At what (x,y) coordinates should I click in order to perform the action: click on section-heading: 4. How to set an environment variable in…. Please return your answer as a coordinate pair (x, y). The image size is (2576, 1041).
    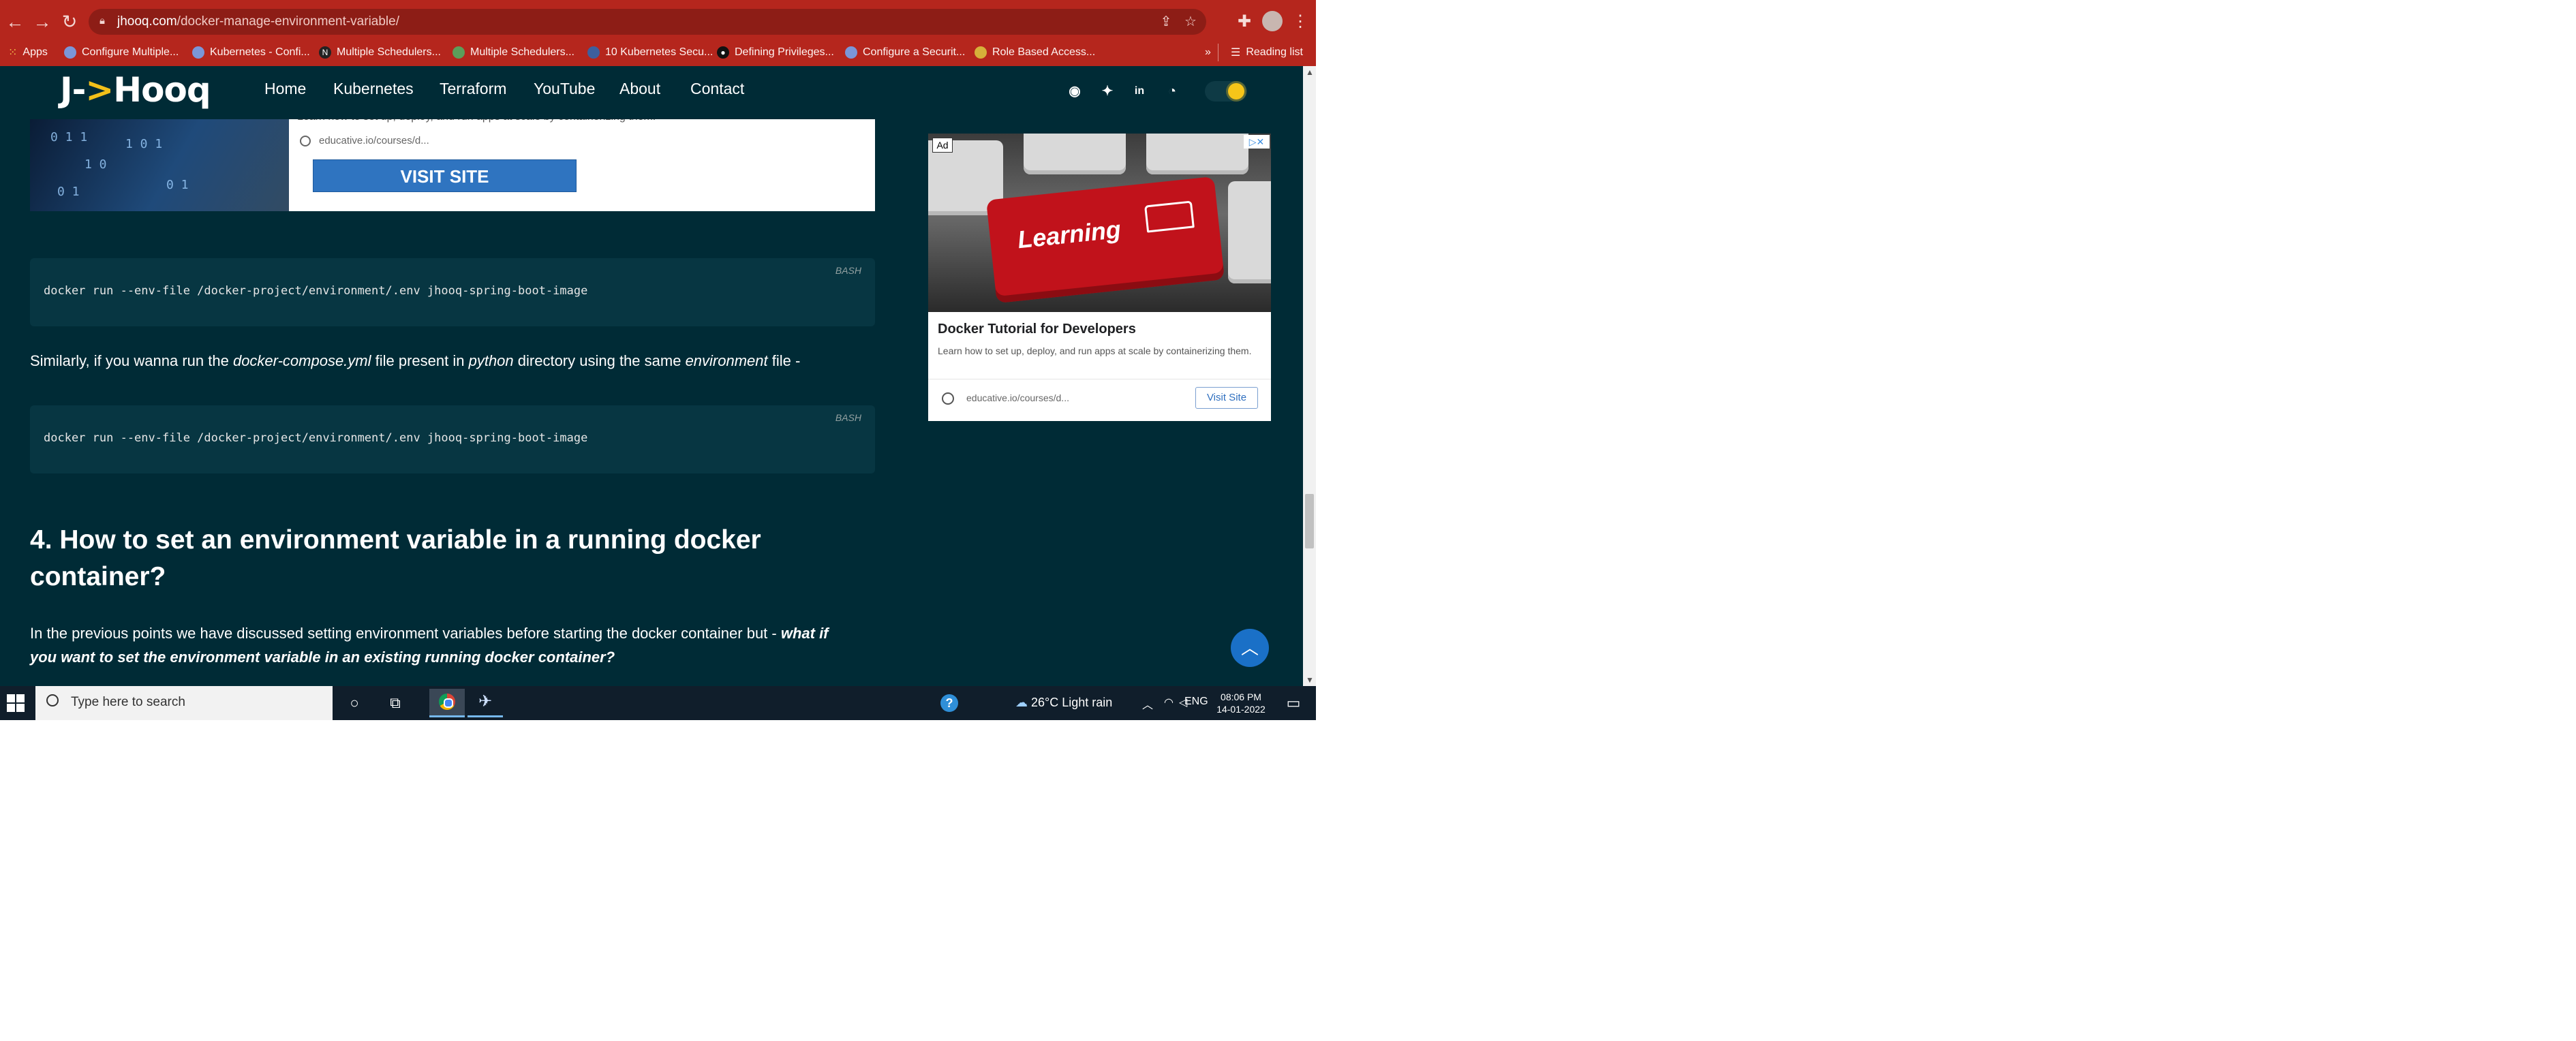
    Looking at the image, I should click on (395, 558).